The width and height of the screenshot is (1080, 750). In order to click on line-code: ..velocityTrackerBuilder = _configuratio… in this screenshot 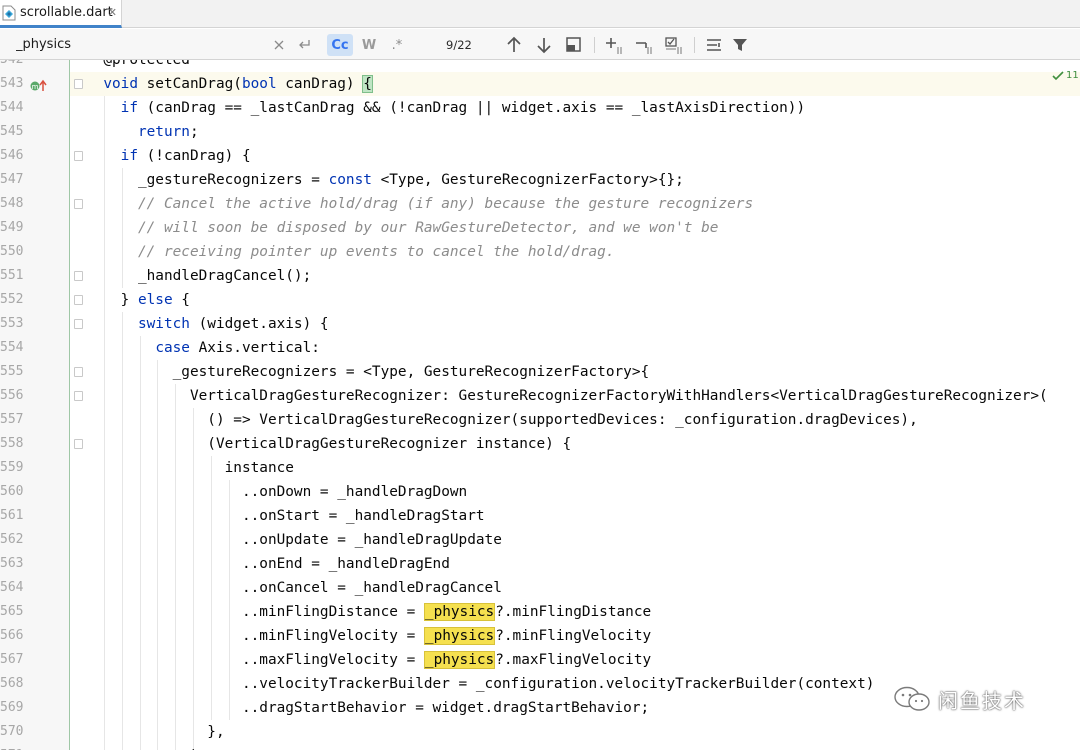, I will do `click(480, 684)`.